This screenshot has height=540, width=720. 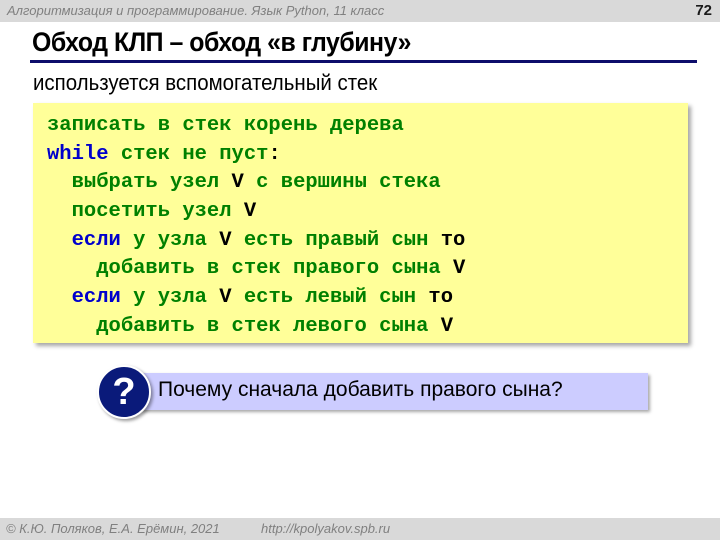 What do you see at coordinates (221, 42) in the screenshot?
I see `slide-title: Обход КЛП – обход «в глубину»` at bounding box center [221, 42].